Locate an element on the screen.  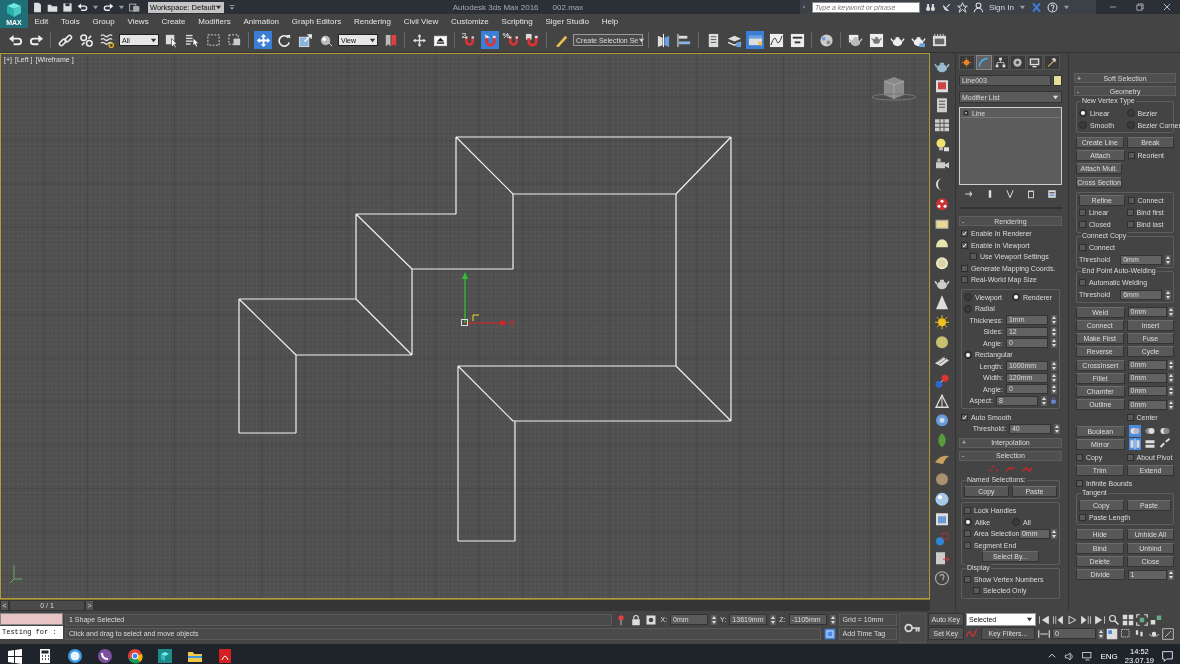
zoom-icon is located at coordinates (1114, 619).